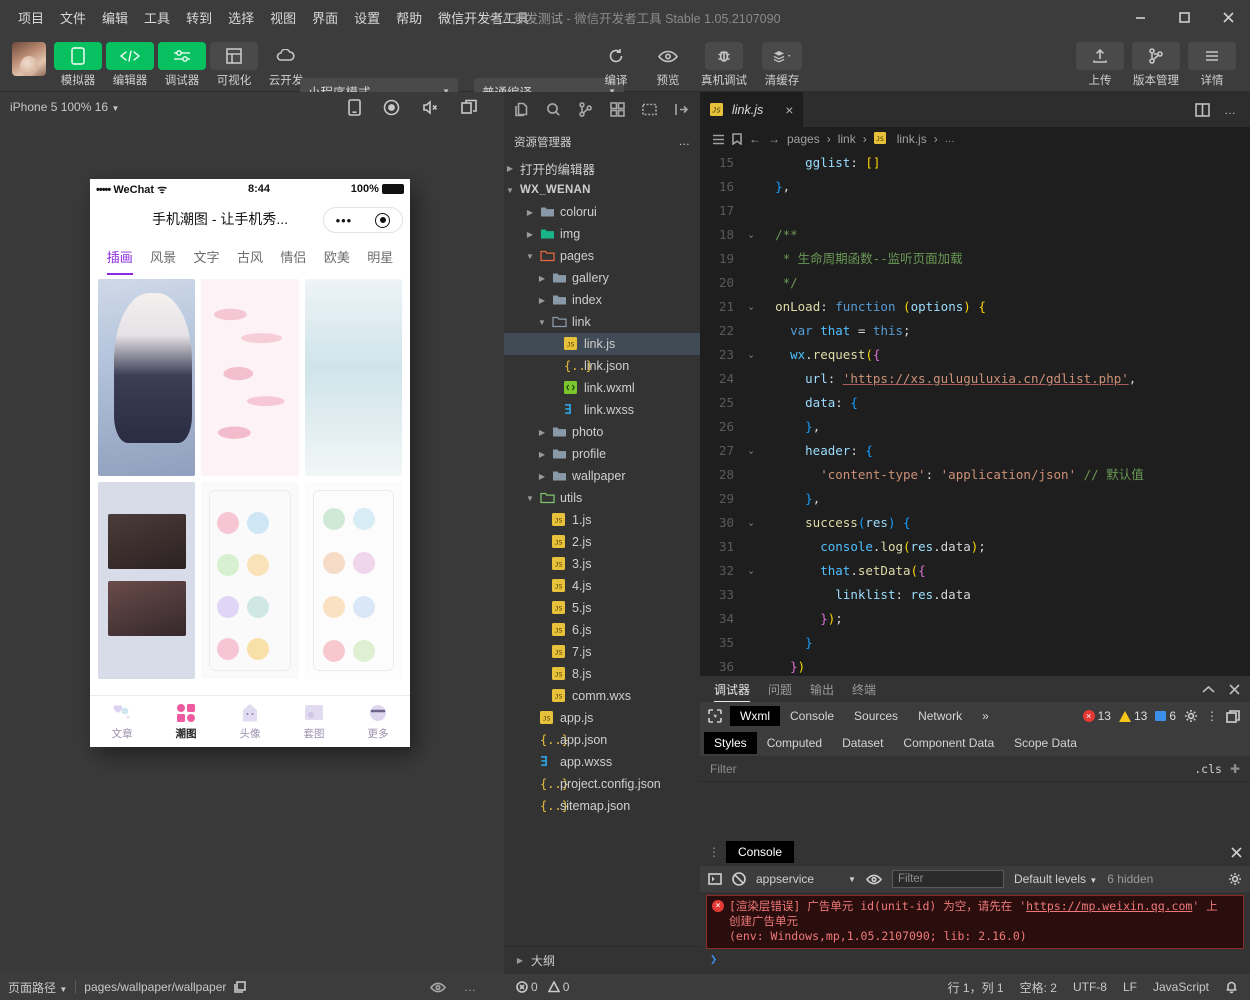  Describe the element at coordinates (602, 718) in the screenshot. I see `tree-file-app.js: JS app.js` at that location.